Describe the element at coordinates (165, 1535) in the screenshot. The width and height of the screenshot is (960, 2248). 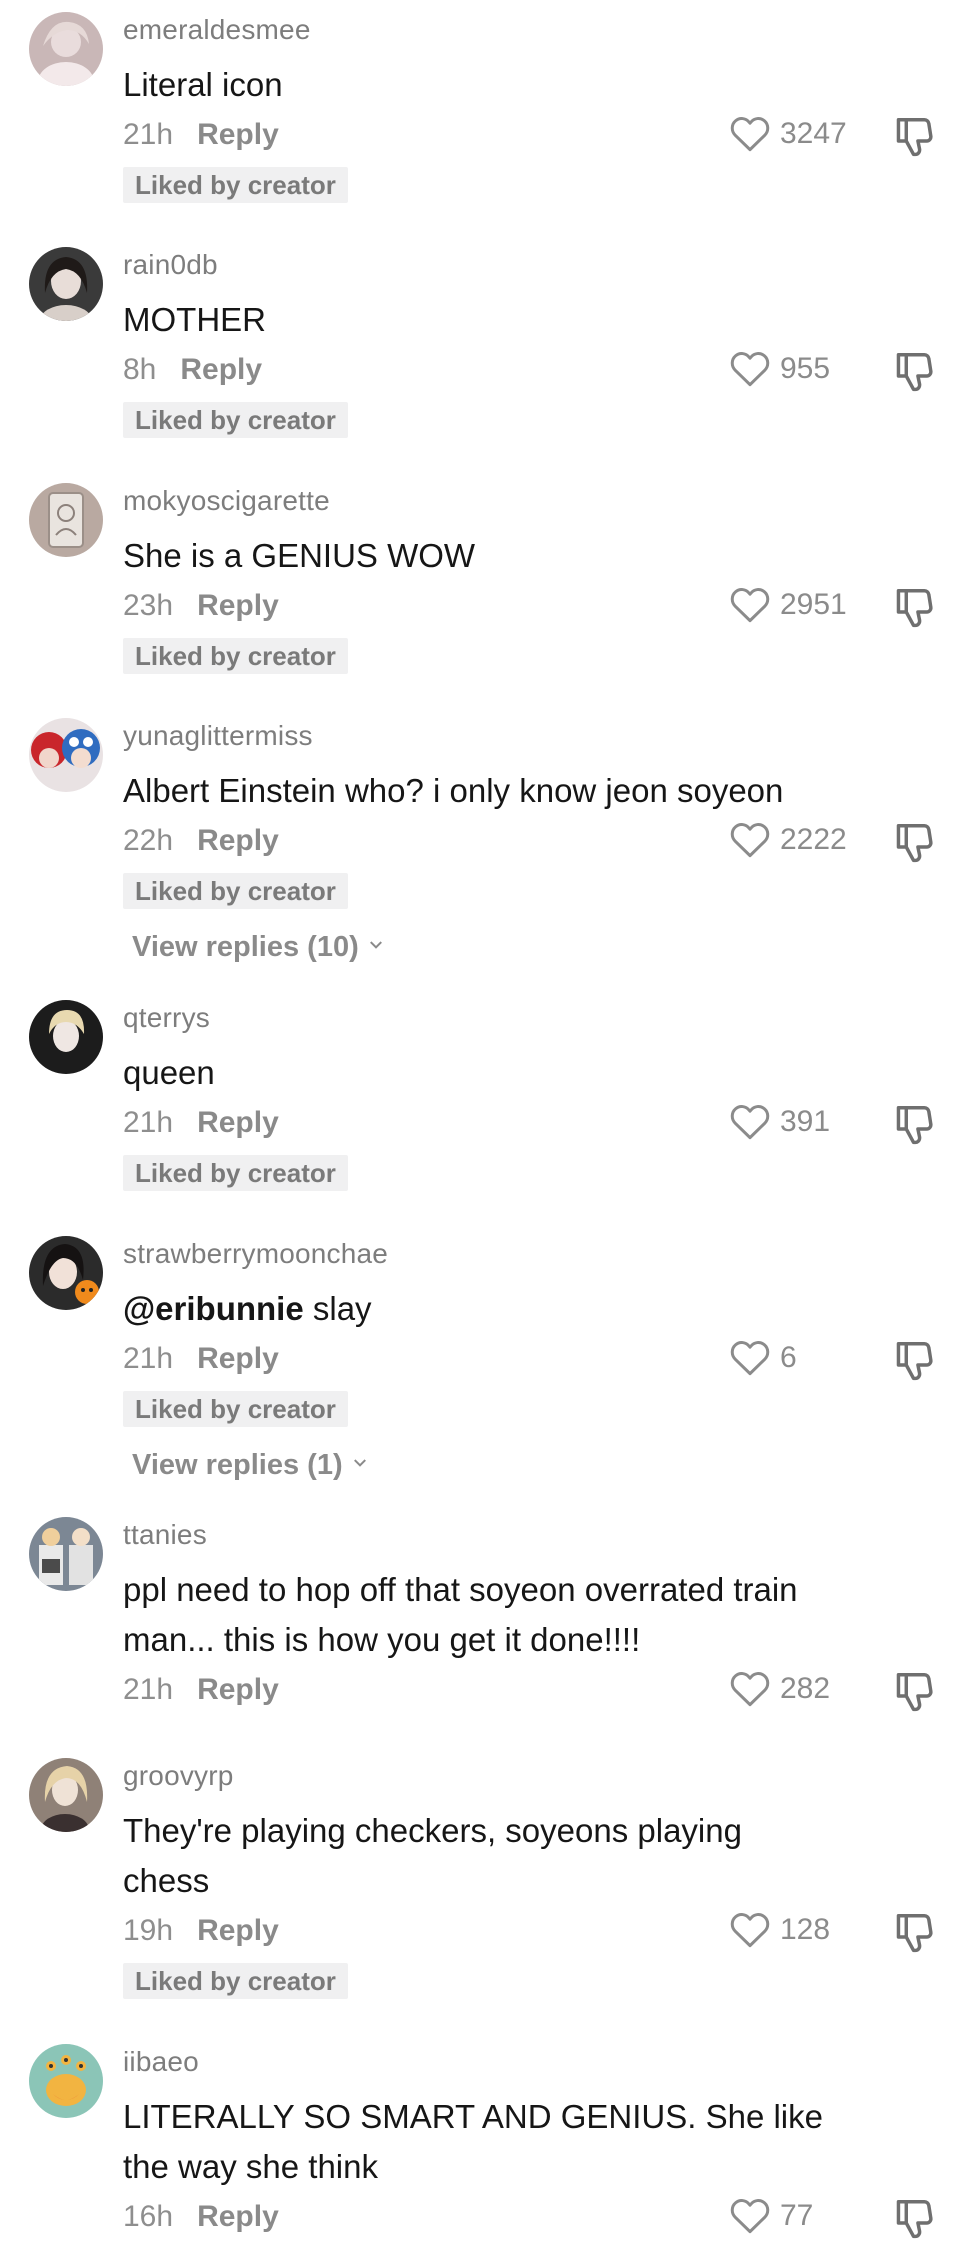
I see `comment-username: ttanies` at that location.